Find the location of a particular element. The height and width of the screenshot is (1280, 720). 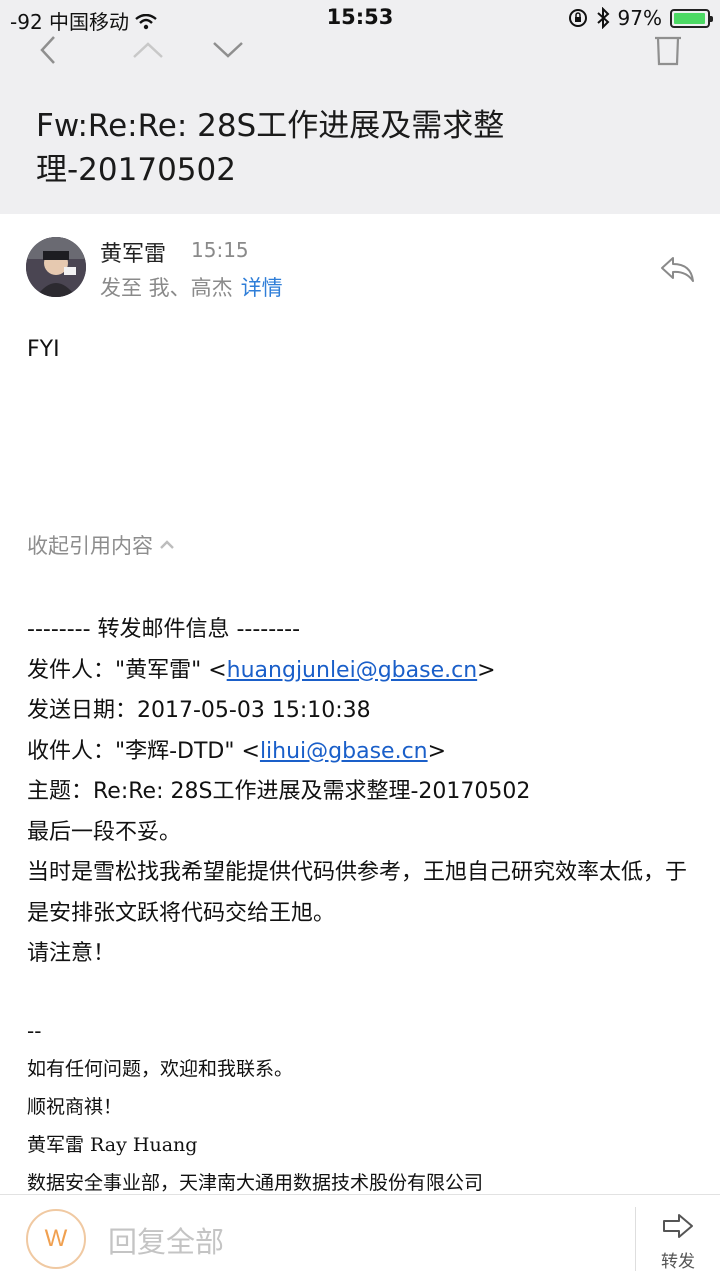

quoted-body-line-3: 请注意！ is located at coordinates (71, 953).